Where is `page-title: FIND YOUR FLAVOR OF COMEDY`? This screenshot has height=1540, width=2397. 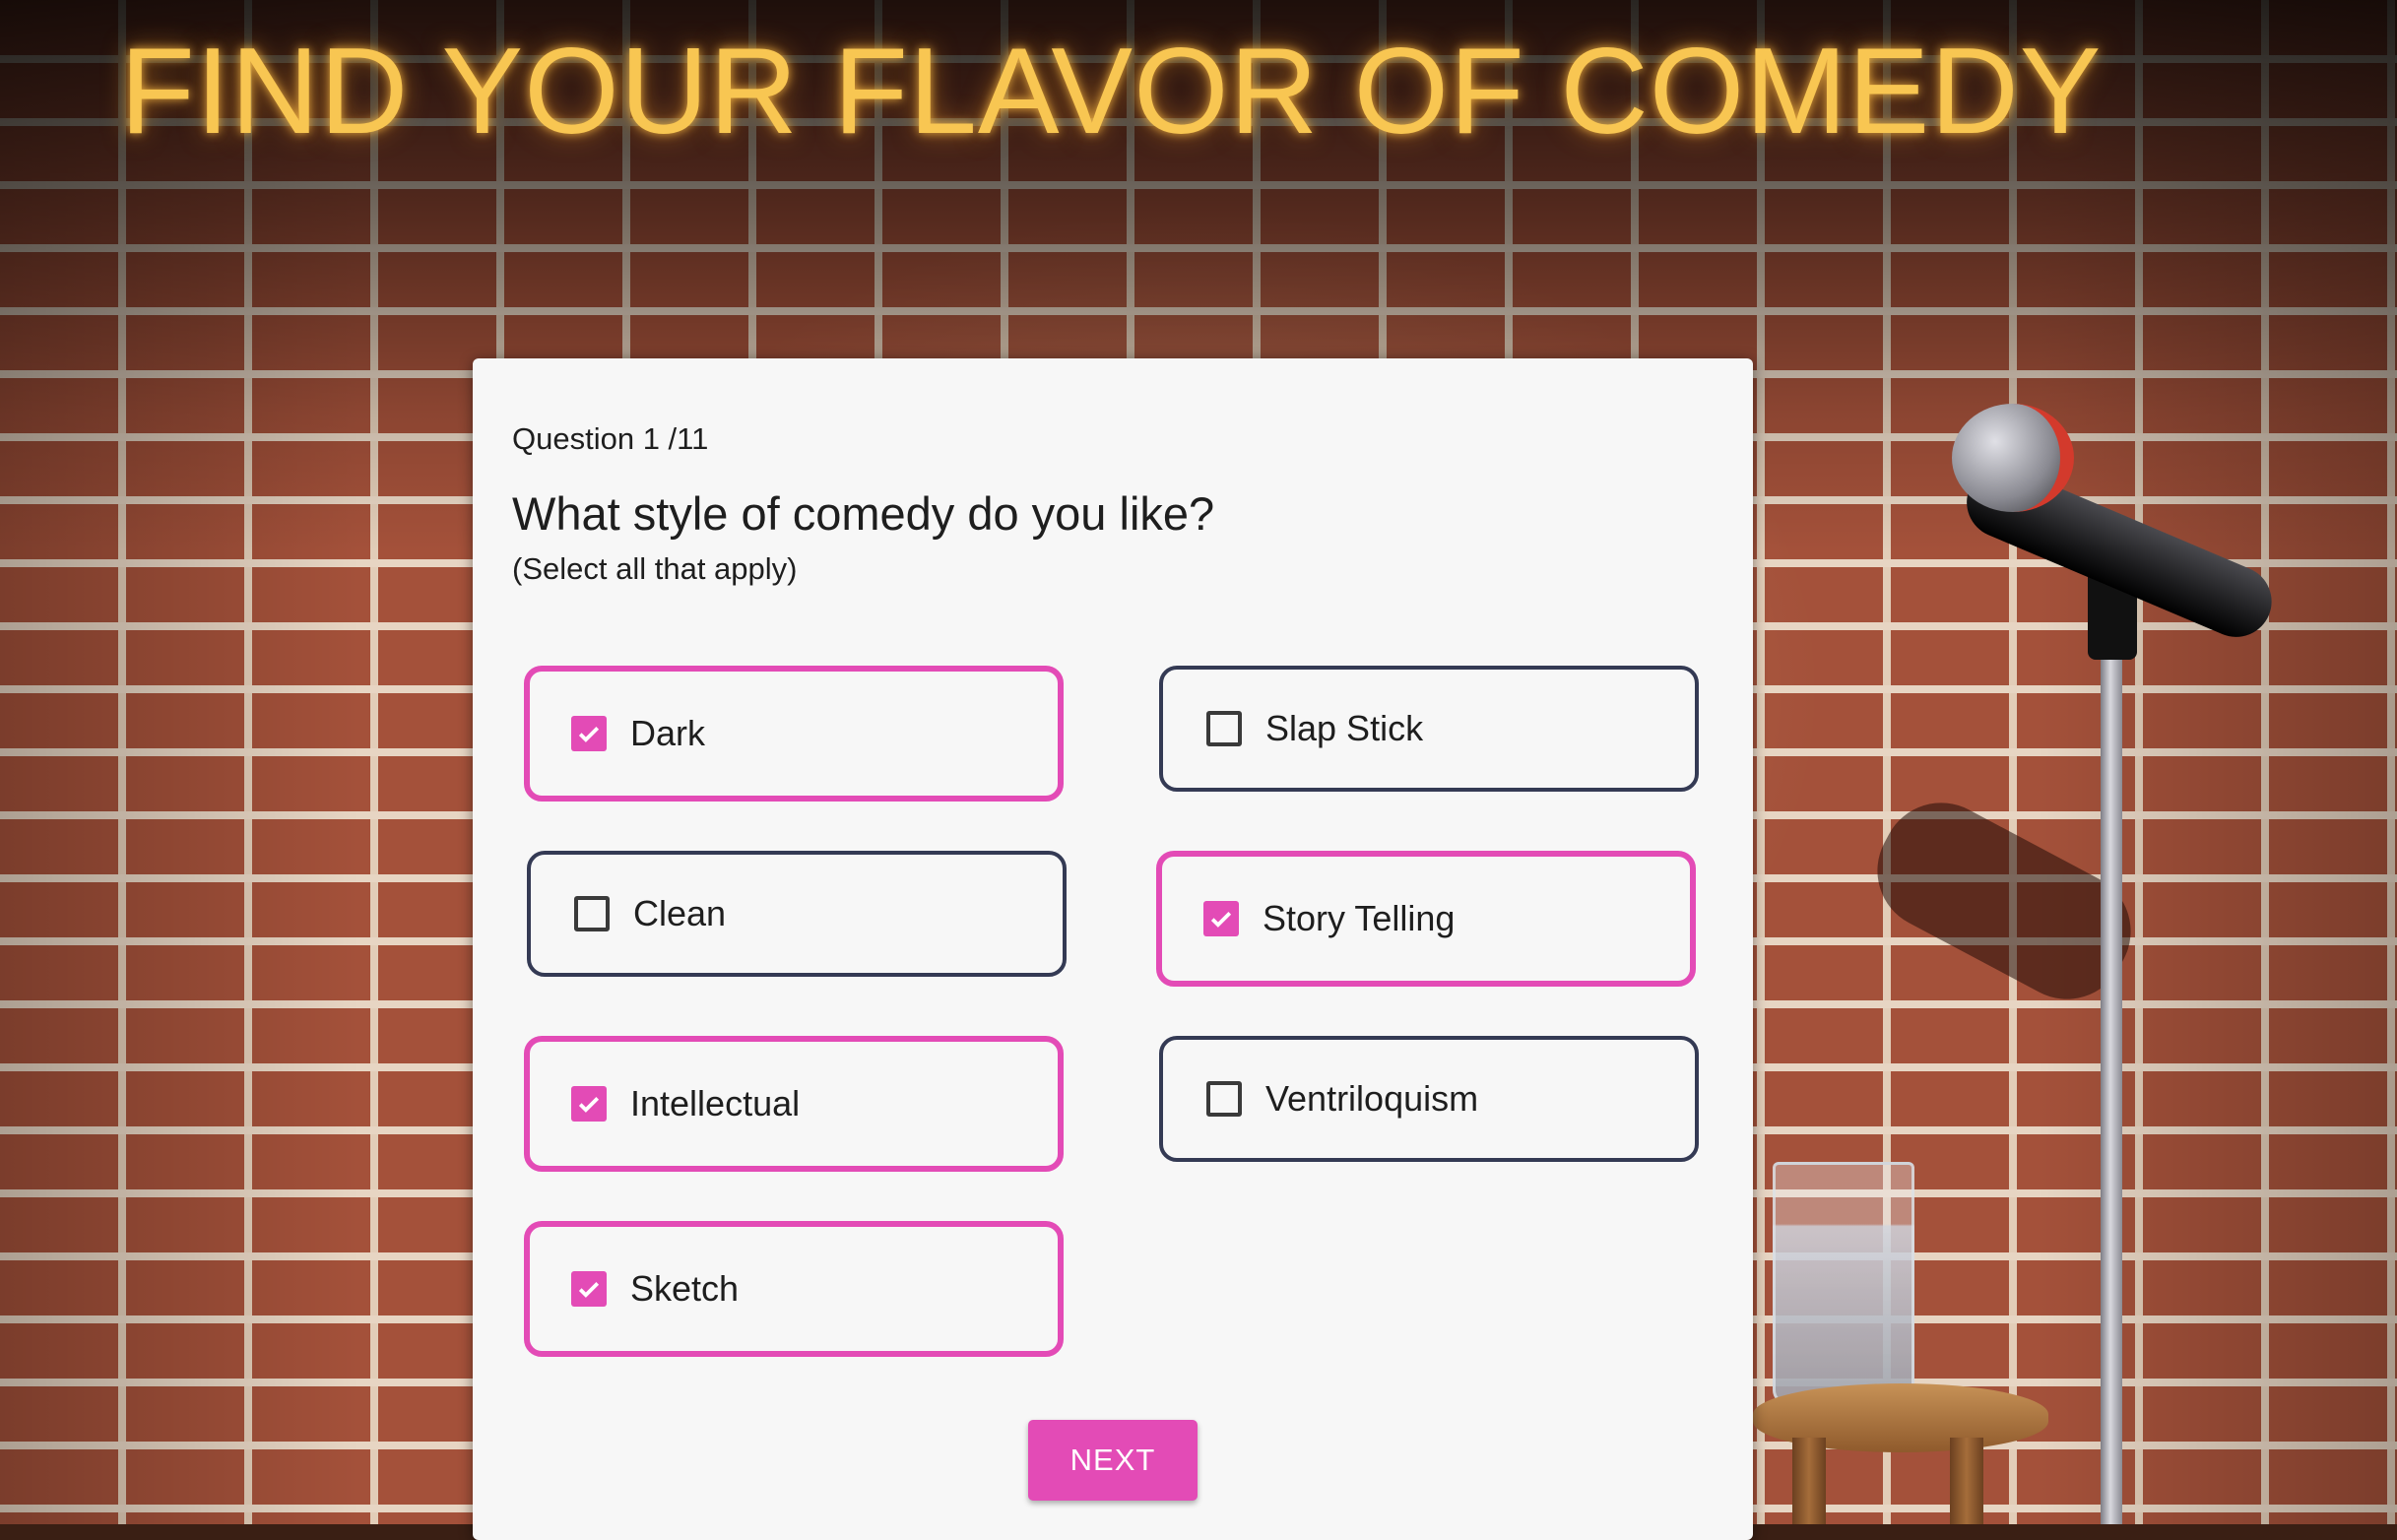 page-title: FIND YOUR FLAVOR OF COMEDY is located at coordinates (1111, 92).